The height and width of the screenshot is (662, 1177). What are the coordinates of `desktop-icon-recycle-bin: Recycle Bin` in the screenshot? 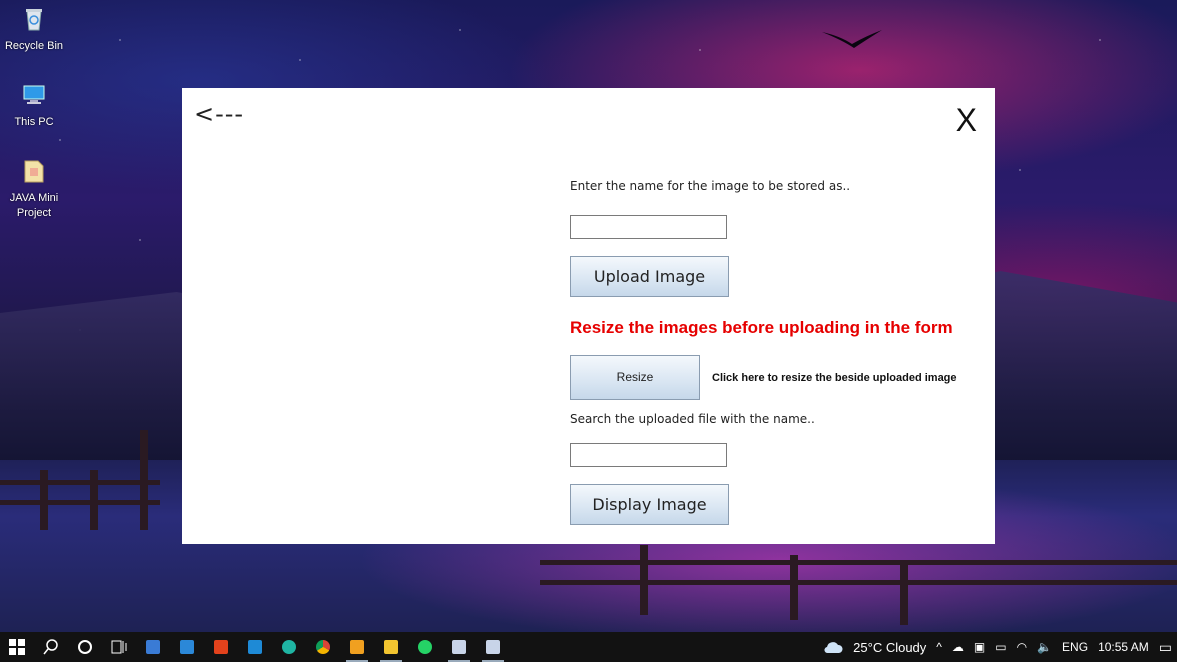 It's located at (34, 30).